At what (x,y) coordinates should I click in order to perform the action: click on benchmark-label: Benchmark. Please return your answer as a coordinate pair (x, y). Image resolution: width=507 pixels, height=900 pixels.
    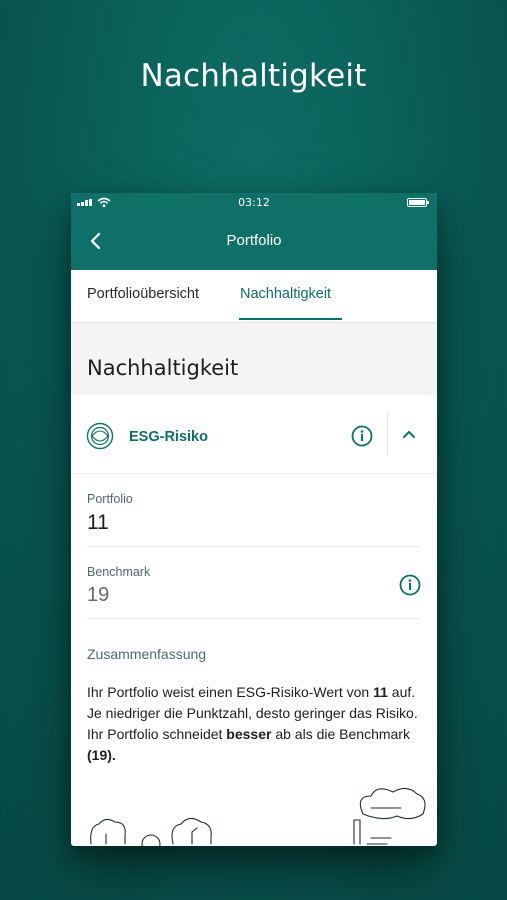
    Looking at the image, I should click on (119, 572).